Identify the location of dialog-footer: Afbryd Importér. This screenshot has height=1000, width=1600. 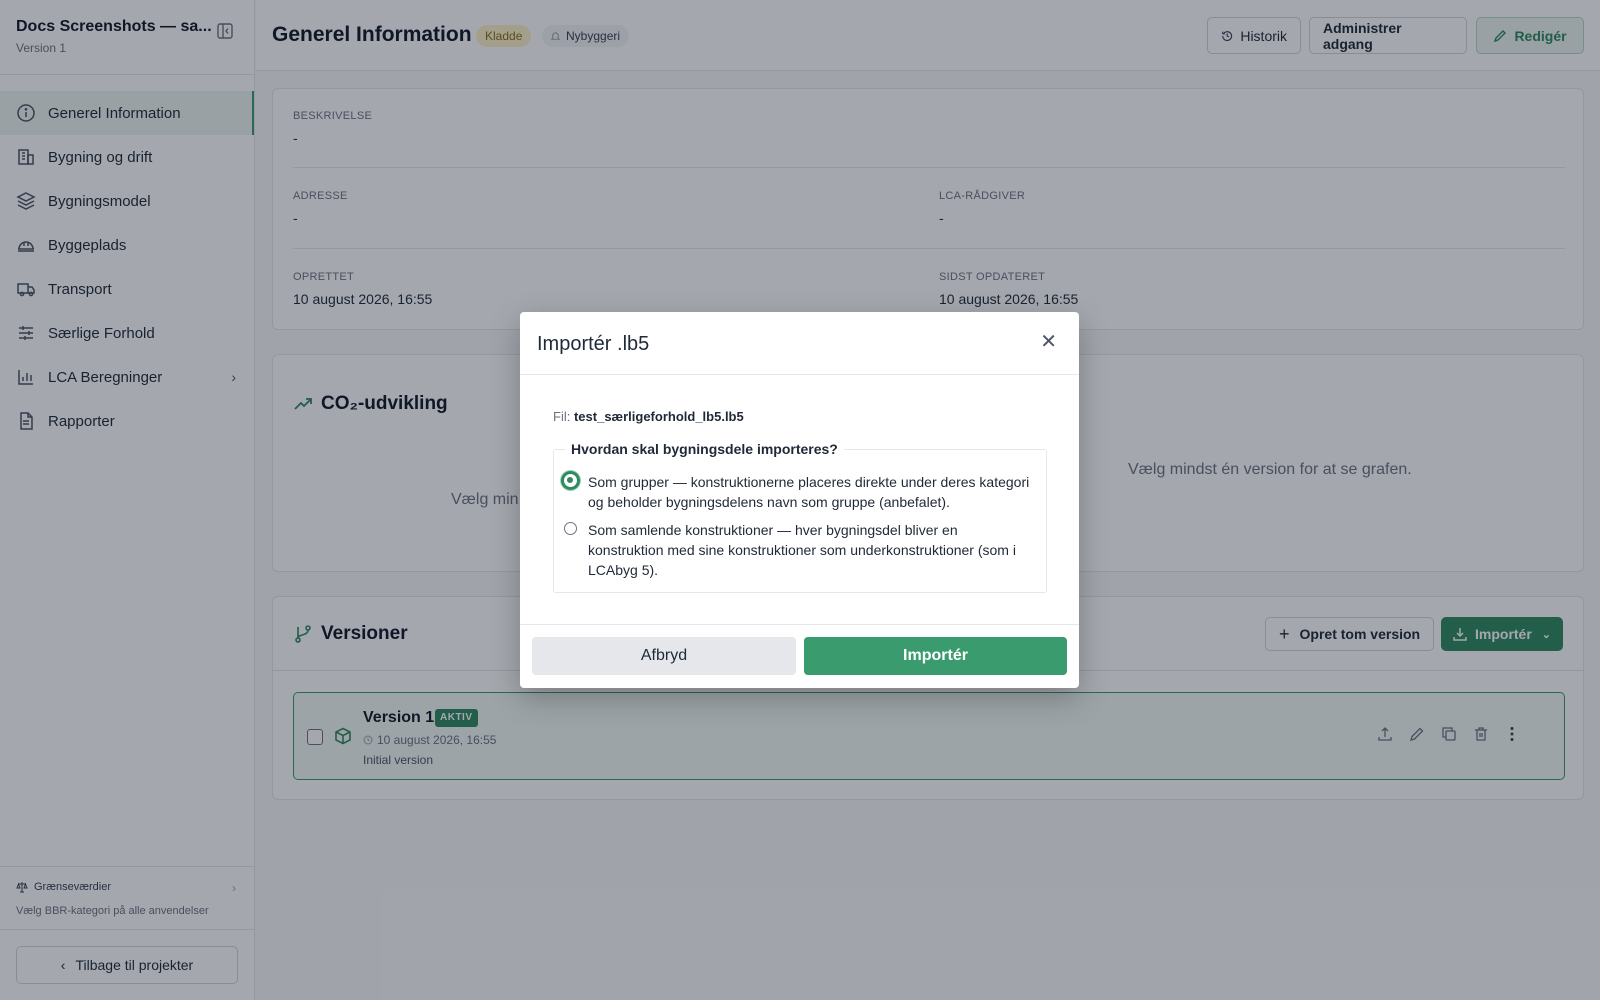
(799, 656).